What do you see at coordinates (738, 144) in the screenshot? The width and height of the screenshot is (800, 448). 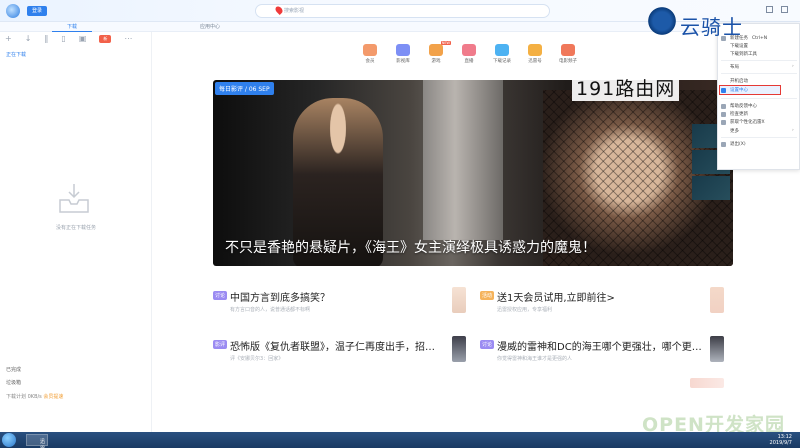 I see `menu-item-exit: 退出(X)` at bounding box center [738, 144].